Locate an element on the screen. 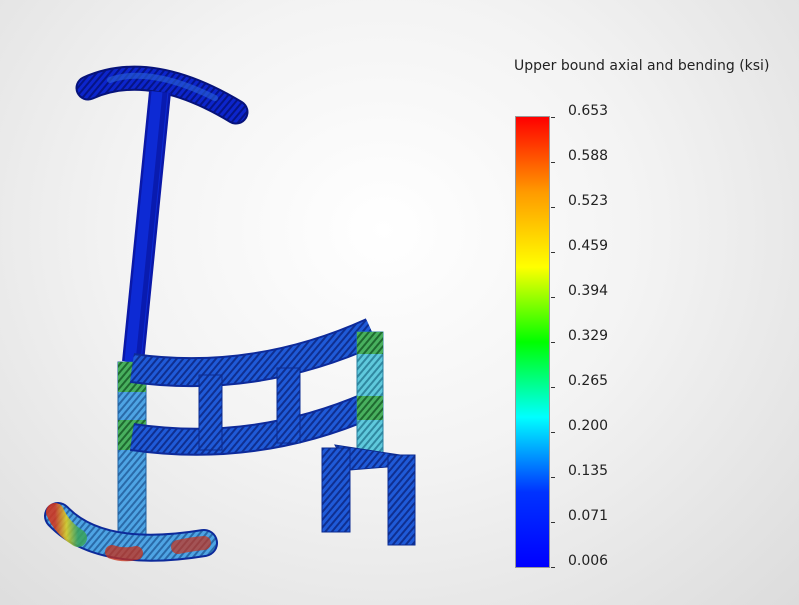  legend-tick-label: 0.329 is located at coordinates (588, 336).